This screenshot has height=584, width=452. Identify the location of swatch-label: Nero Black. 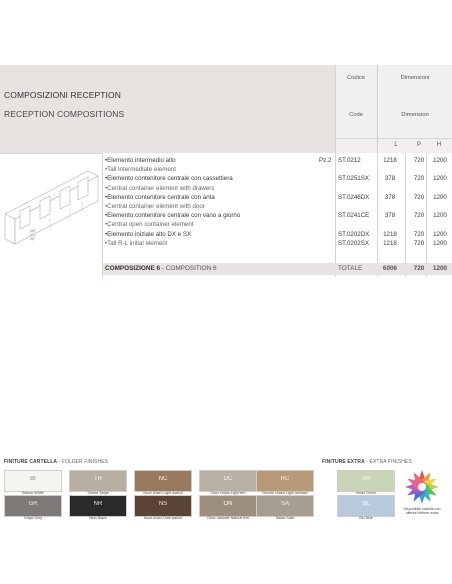
(98, 518).